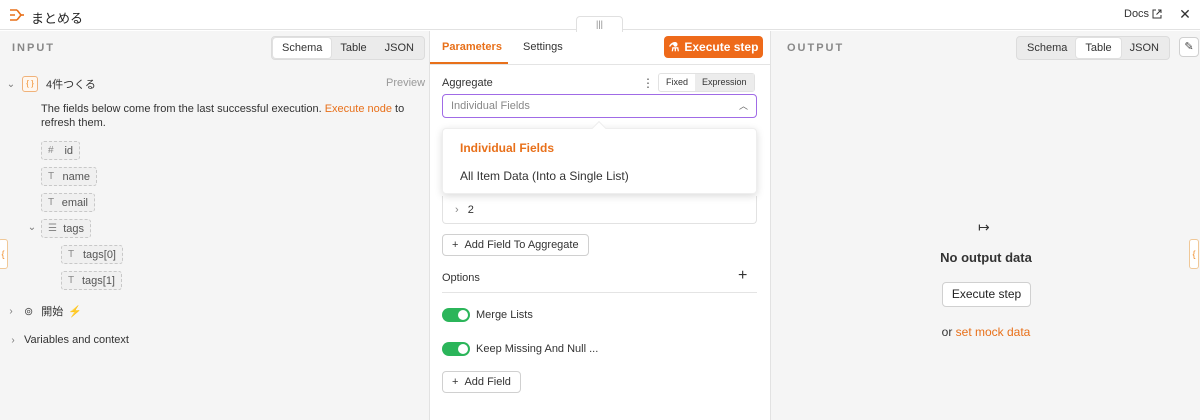  I want to click on tab-settings: Settings, so click(543, 47).